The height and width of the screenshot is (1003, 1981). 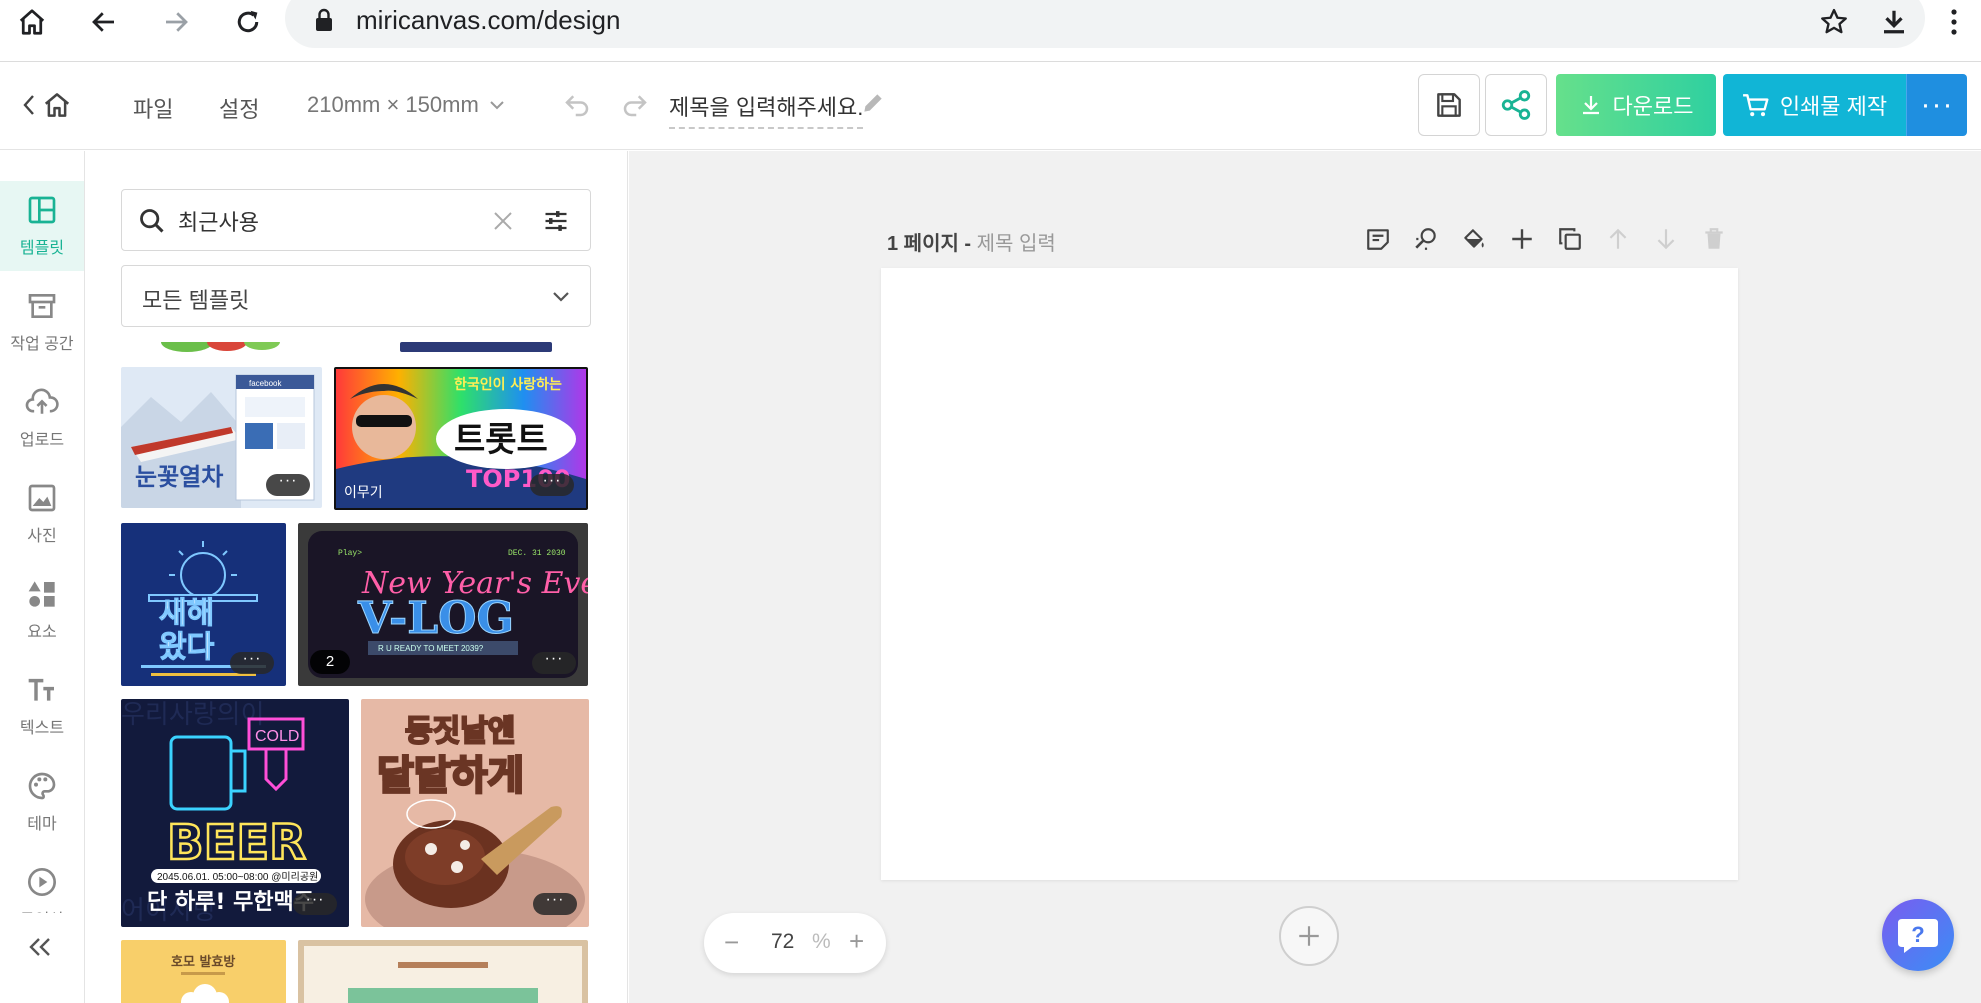 I want to click on svg-text: DEC. 31 2030, so click(x=537, y=553).